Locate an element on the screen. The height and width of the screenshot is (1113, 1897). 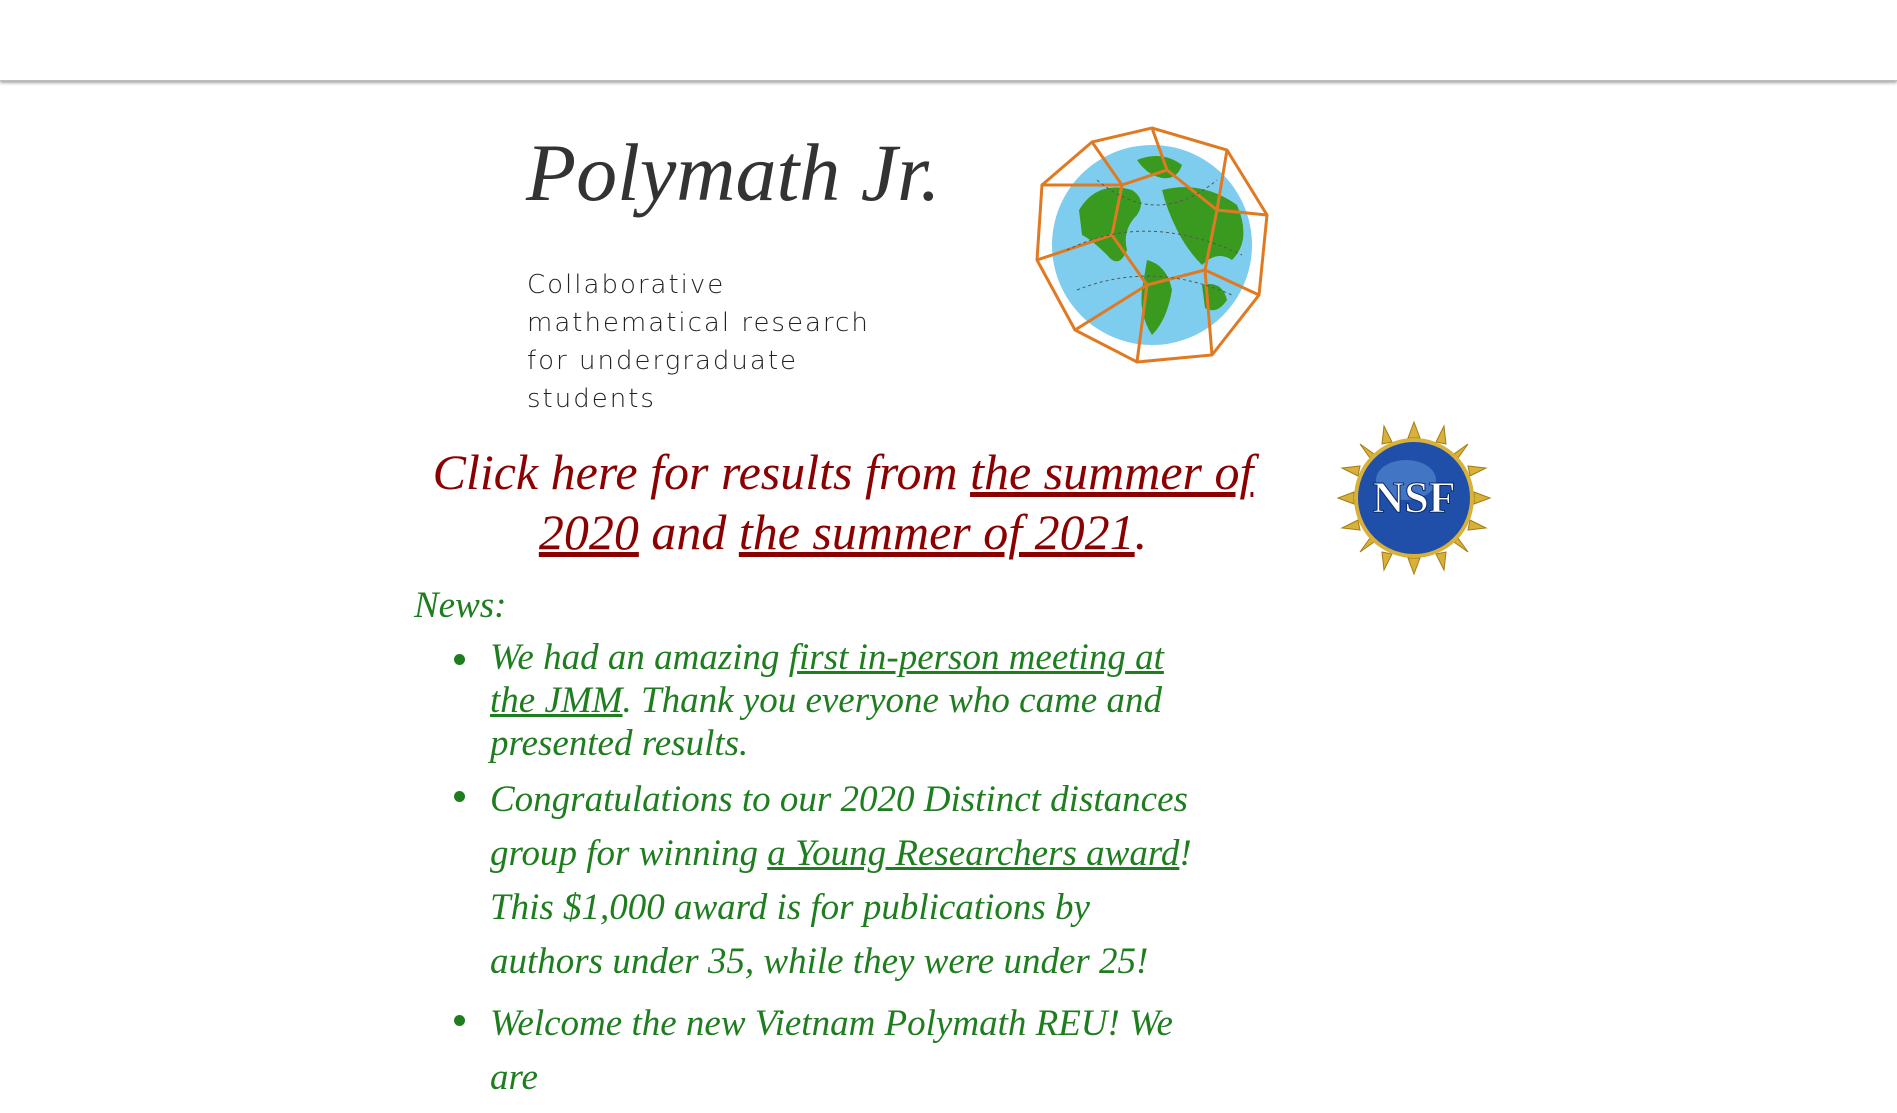
svg-text: NSF is located at coordinates (1413, 497).